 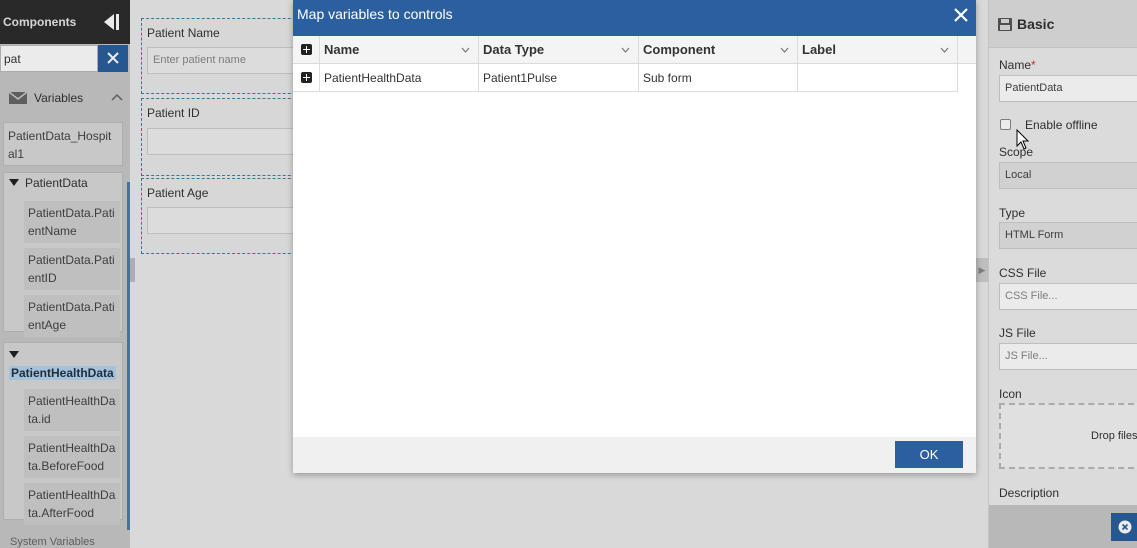 What do you see at coordinates (514, 49) in the screenshot?
I see `column-label: Data Type` at bounding box center [514, 49].